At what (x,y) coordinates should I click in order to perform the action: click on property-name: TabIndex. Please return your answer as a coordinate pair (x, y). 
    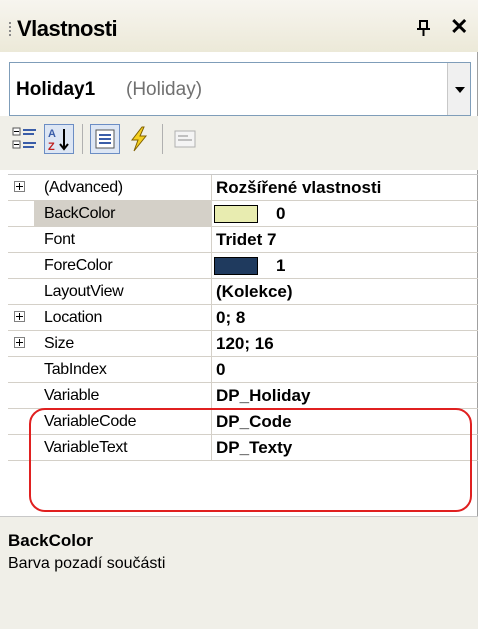
    Looking at the image, I should click on (123, 369).